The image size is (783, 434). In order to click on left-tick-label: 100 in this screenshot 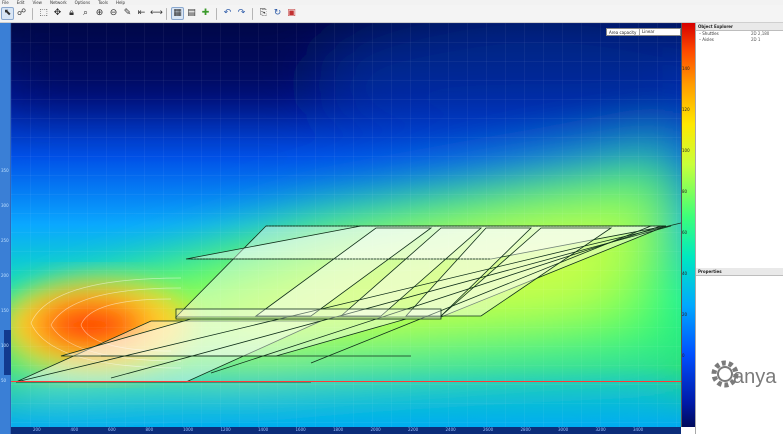, I will do `click(5, 345)`.